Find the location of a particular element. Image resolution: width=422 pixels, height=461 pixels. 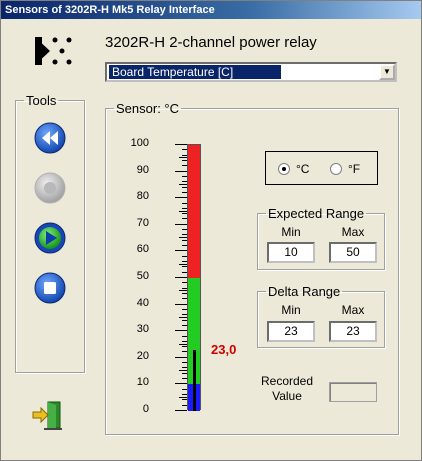

rewind-icon is located at coordinates (50, 138).